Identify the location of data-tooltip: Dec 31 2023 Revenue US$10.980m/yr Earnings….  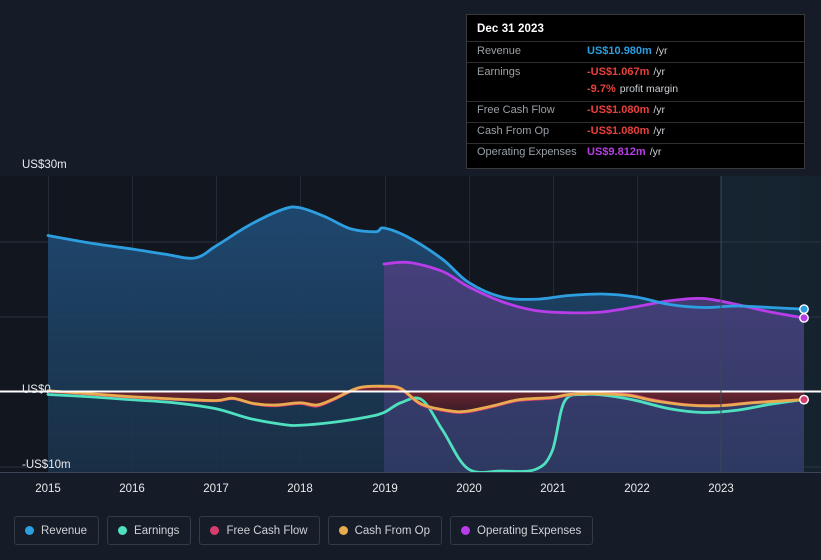
(635, 91).